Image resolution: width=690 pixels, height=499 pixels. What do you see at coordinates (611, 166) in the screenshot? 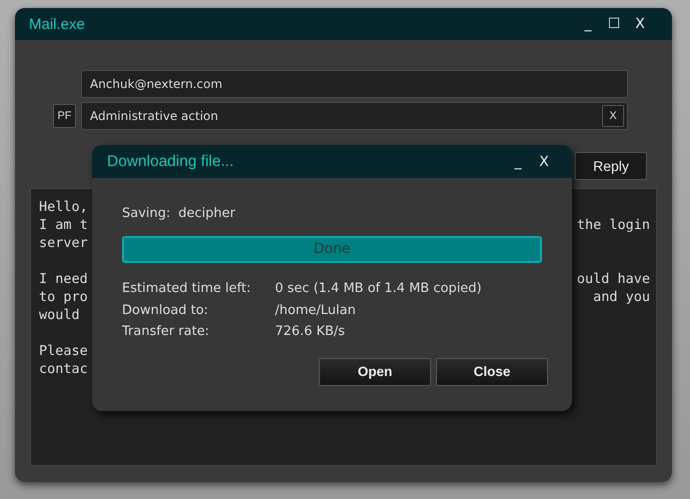
I see `reply-button: Reply` at bounding box center [611, 166].